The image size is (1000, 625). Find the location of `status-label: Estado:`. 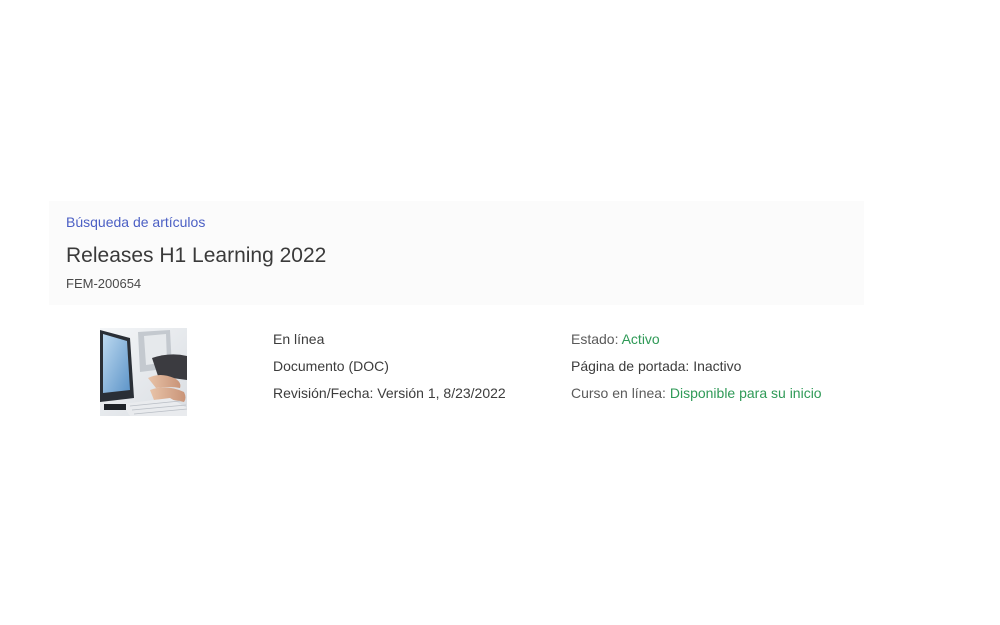

status-label: Estado: is located at coordinates (596, 339).